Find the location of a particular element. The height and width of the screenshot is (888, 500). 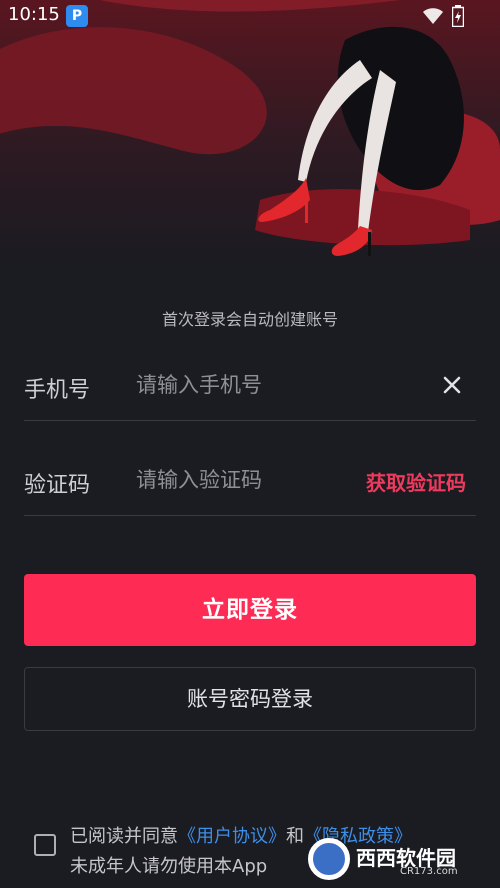

watermark-logo: 西西软件园 CR173.com is located at coordinates (398, 859).